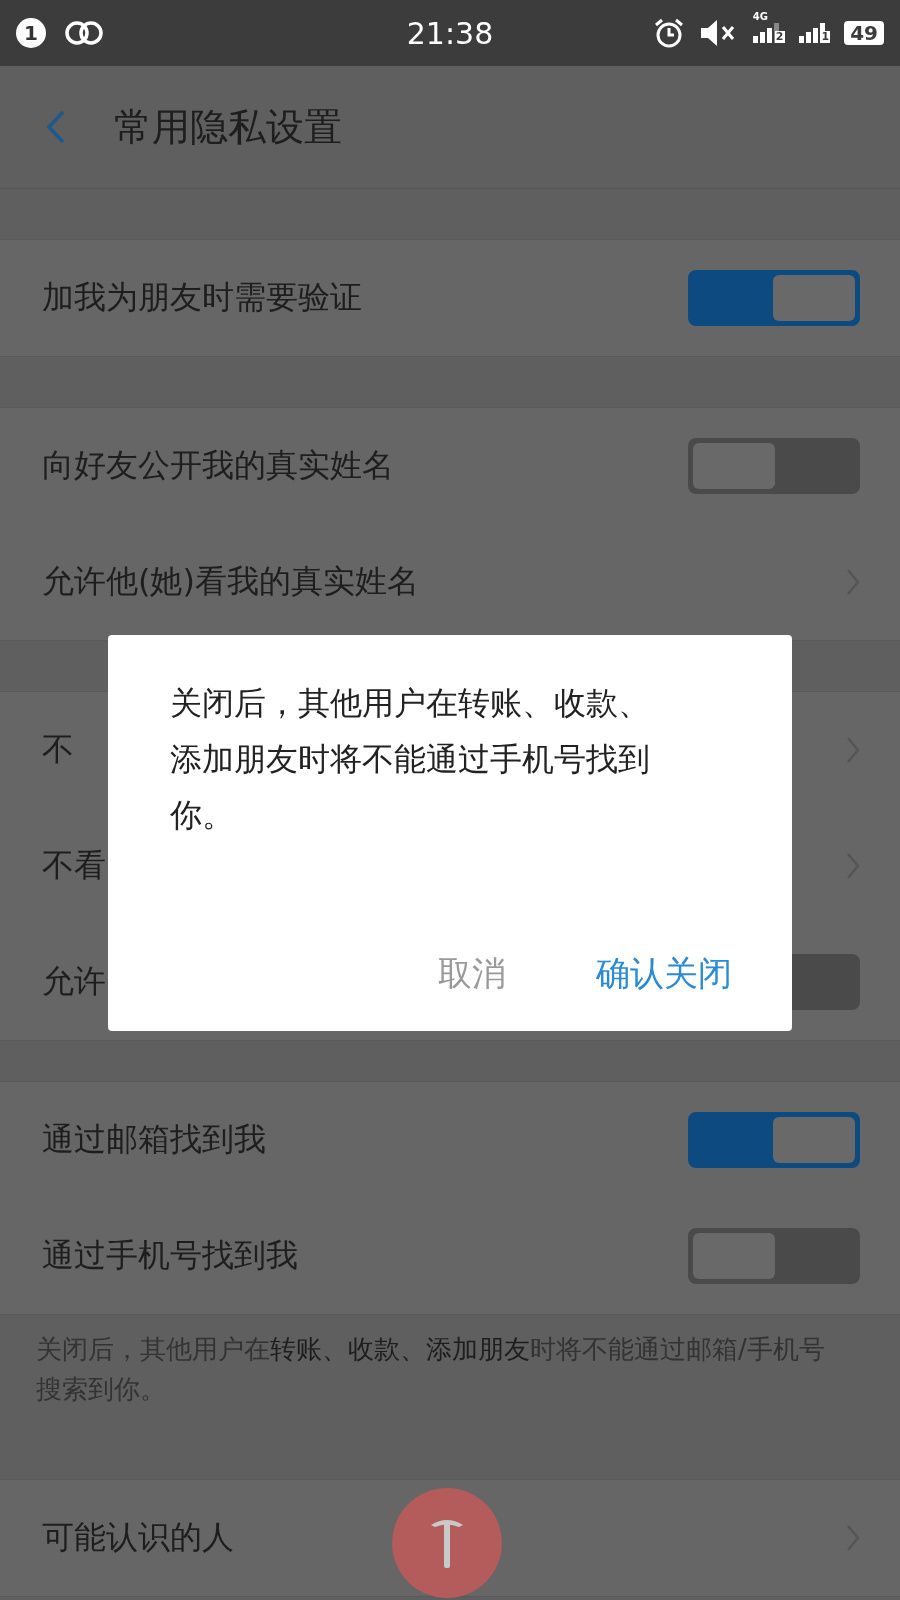 This screenshot has height=1600, width=900. Describe the element at coordinates (138, 1537) in the screenshot. I see `setting-label: 可能认识的人` at that location.